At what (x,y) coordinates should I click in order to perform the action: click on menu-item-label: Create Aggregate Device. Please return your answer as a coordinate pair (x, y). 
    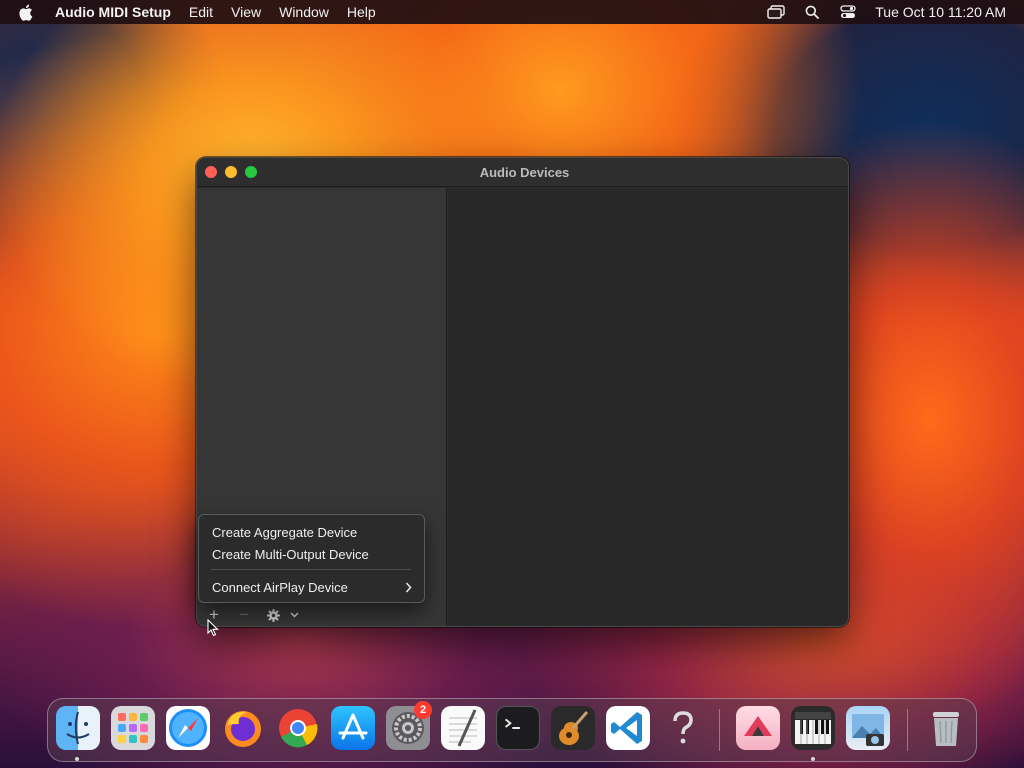
    Looking at the image, I should click on (285, 532).